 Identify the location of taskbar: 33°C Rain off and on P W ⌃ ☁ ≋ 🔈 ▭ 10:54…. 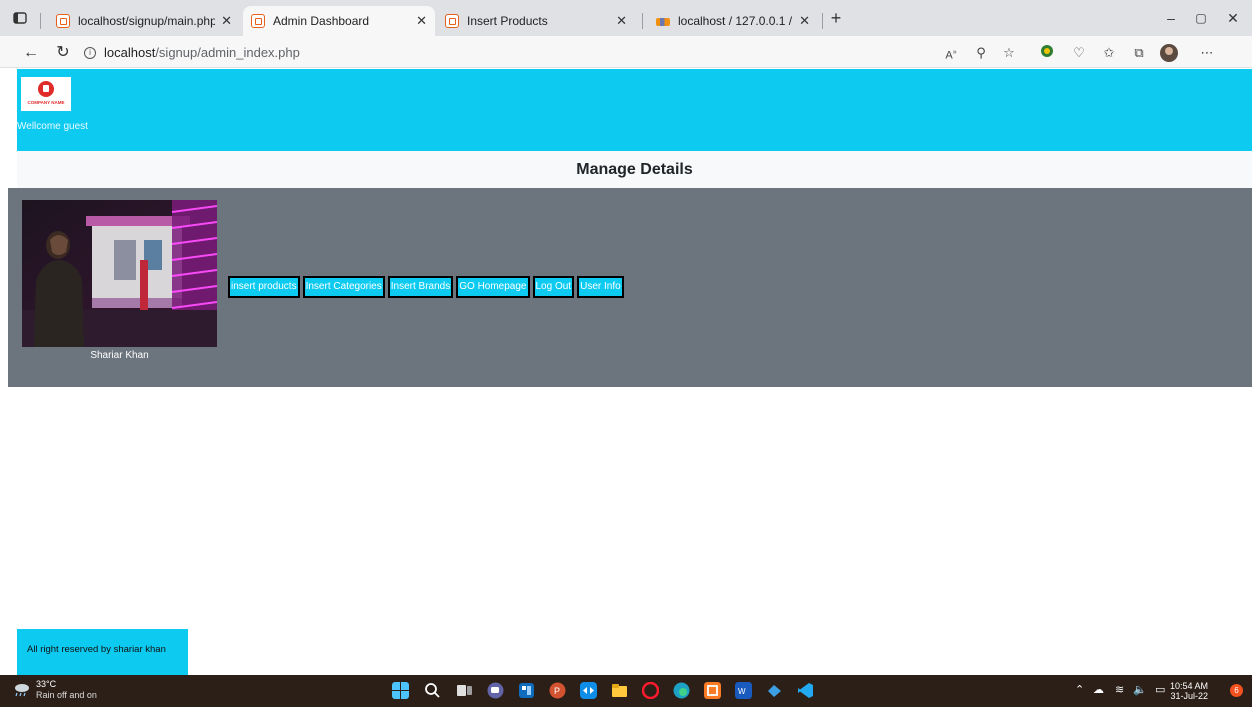
(626, 691).